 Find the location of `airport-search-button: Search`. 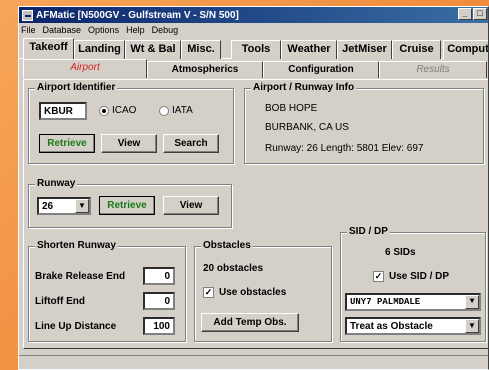

airport-search-button: Search is located at coordinates (191, 143).